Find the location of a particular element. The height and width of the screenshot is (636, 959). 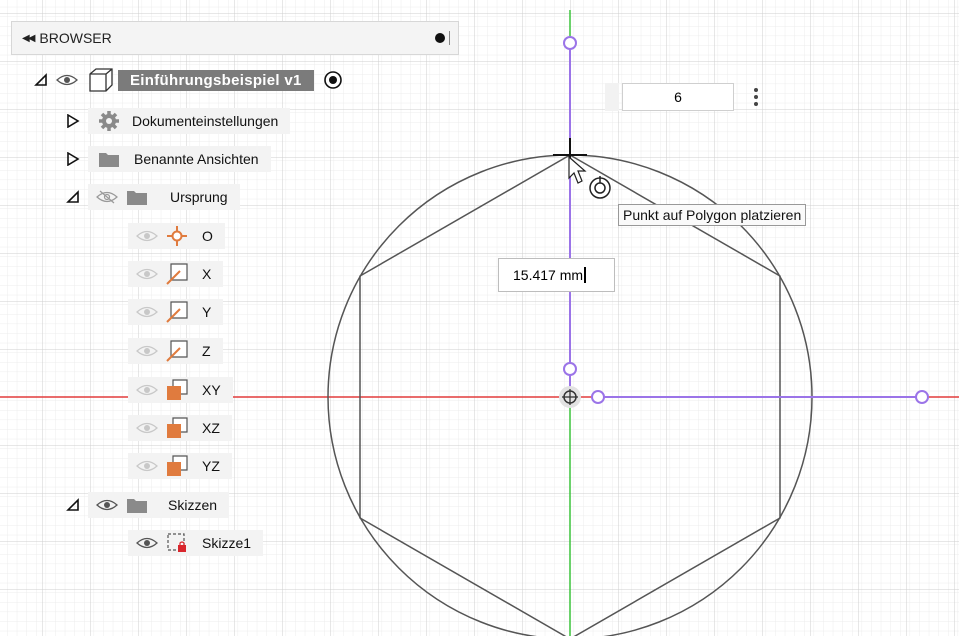

origin-point-icon is located at coordinates (177, 236).